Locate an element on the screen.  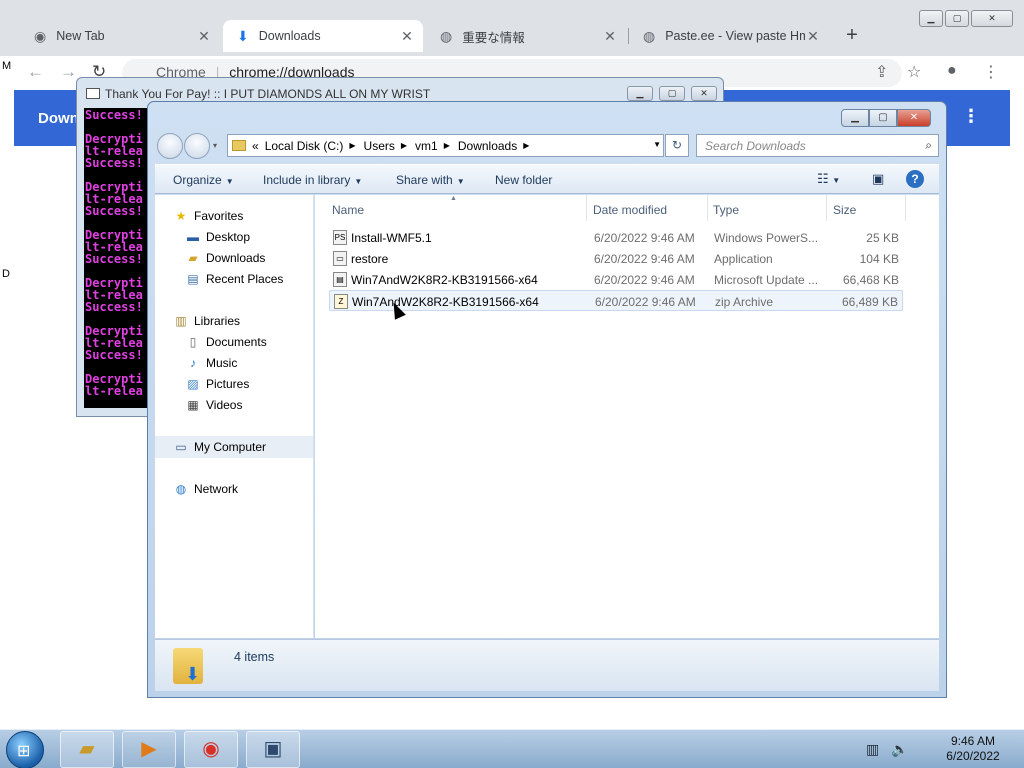
console-window-controls: ▁ ▢ ✕ is located at coordinates (669, 93).